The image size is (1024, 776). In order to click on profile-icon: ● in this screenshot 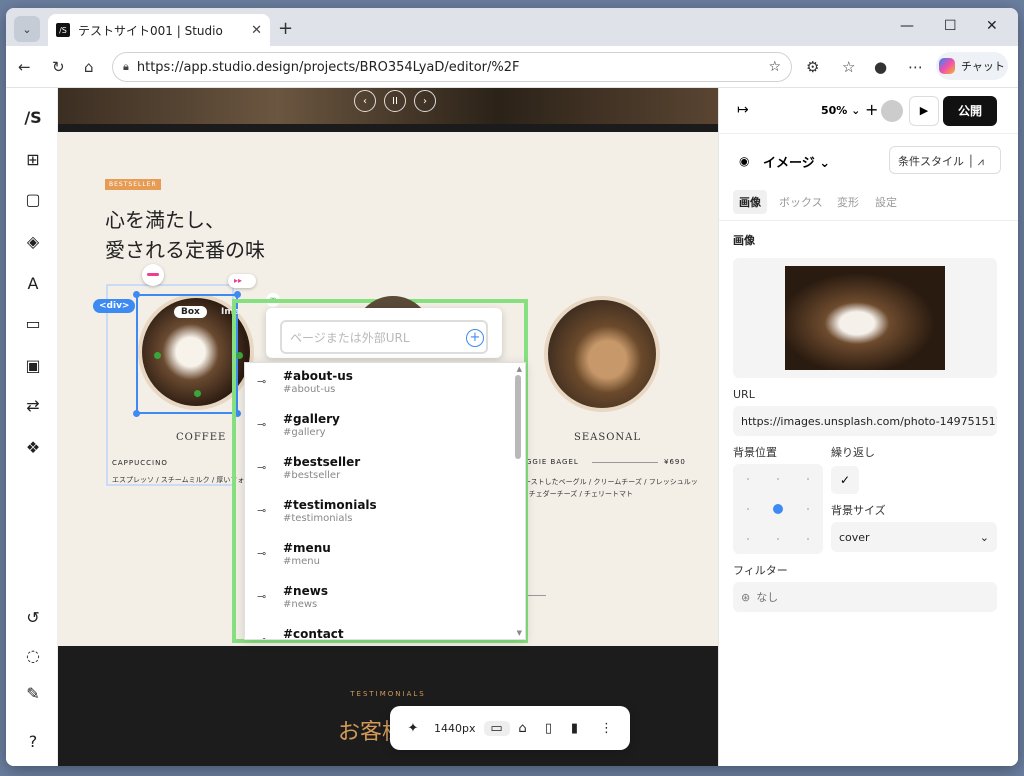, I will do `click(880, 67)`.